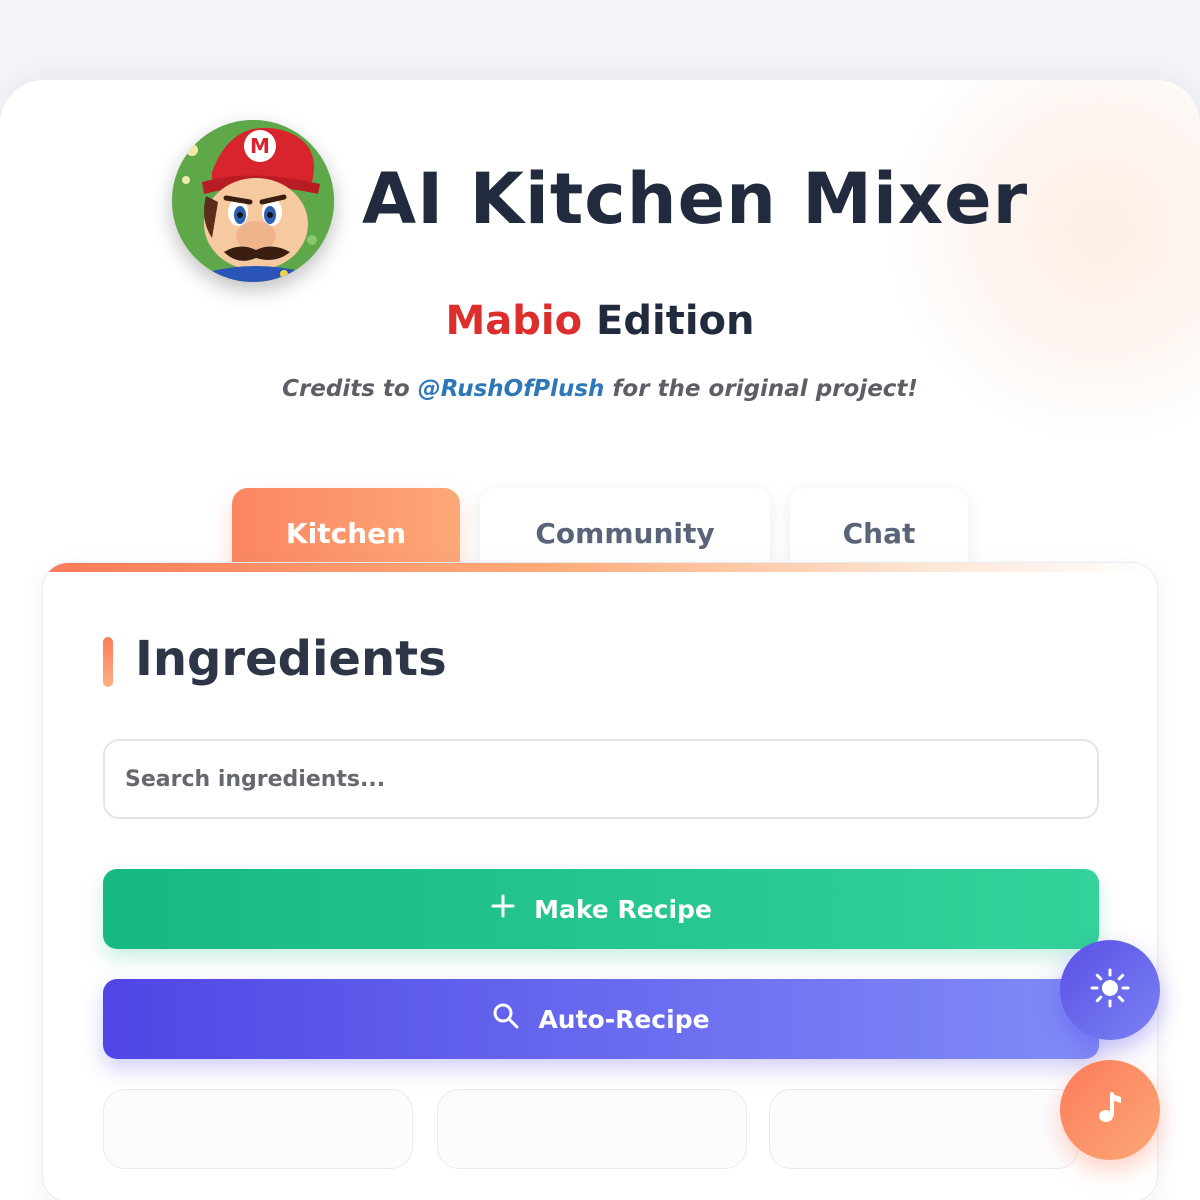 This screenshot has width=1200, height=1200. Describe the element at coordinates (291, 659) in the screenshot. I see `ingredients-title: Ingredients` at that location.